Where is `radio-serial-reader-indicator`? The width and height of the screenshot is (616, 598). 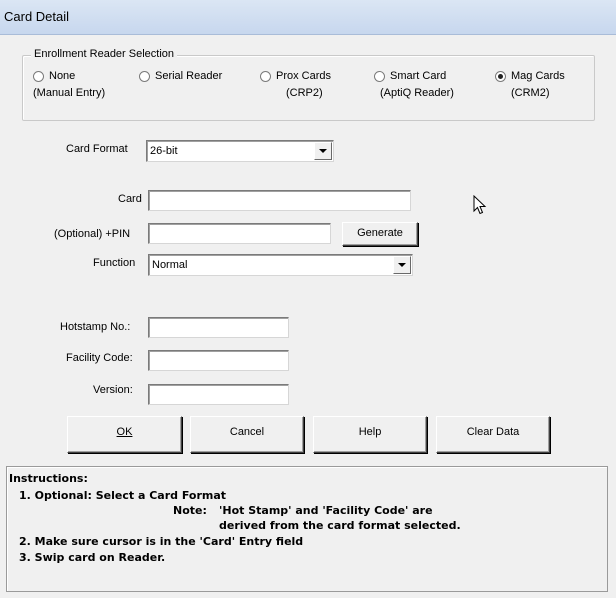 radio-serial-reader-indicator is located at coordinates (144, 76).